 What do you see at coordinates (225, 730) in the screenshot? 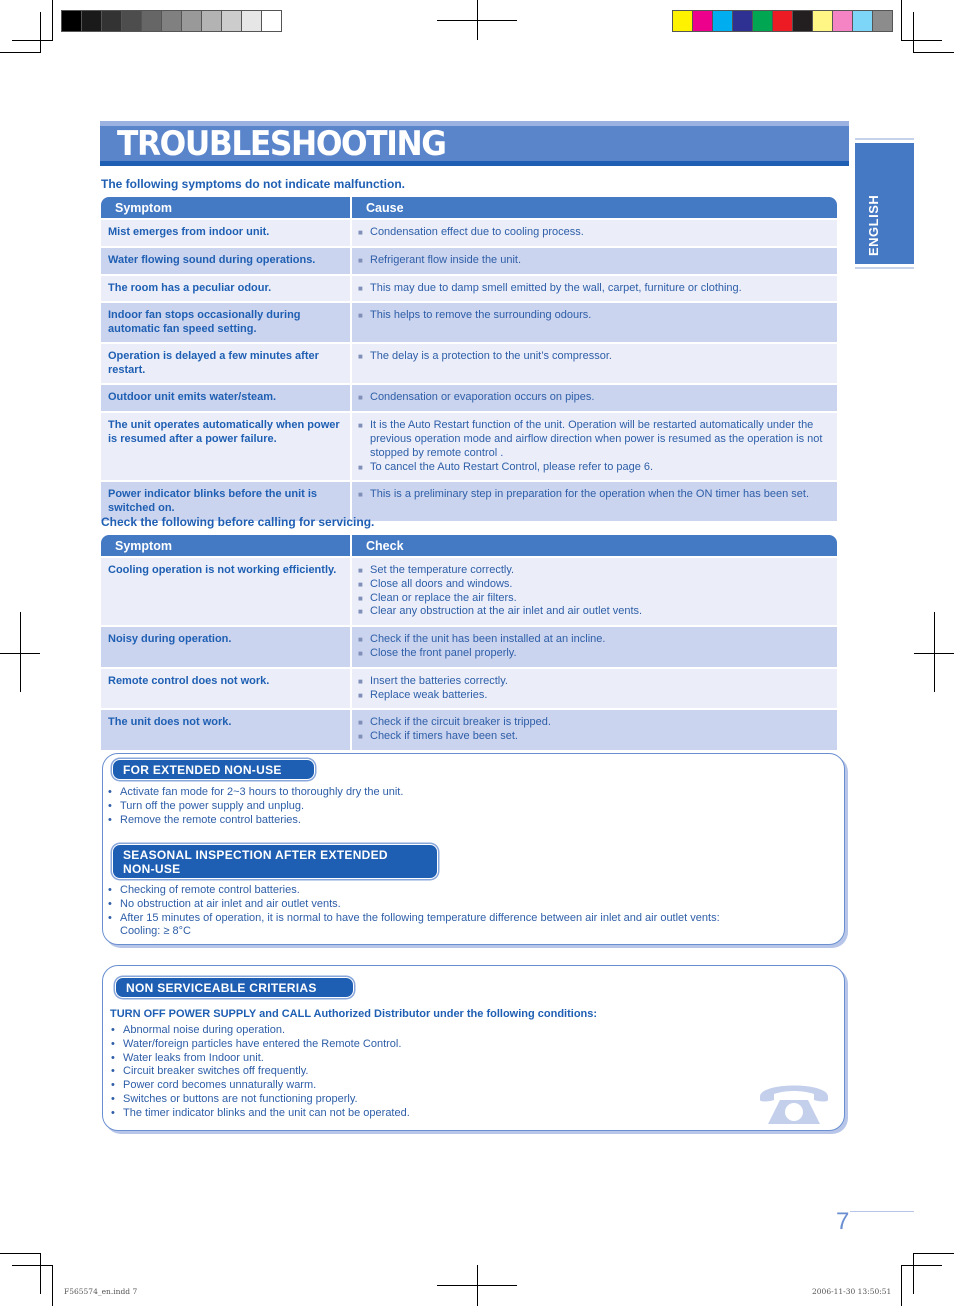
I see `symptom-cell: The unit does not work.` at bounding box center [225, 730].